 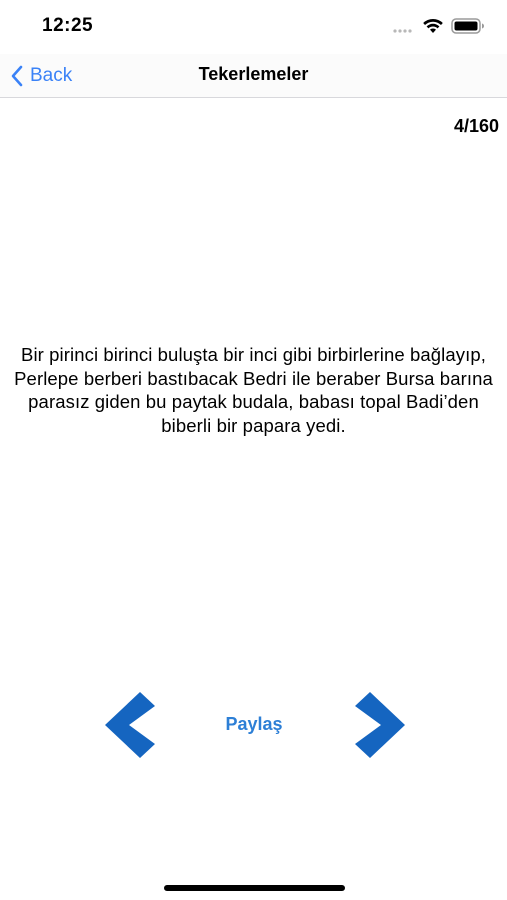 What do you see at coordinates (476, 126) in the screenshot?
I see `page-counter: 4/160` at bounding box center [476, 126].